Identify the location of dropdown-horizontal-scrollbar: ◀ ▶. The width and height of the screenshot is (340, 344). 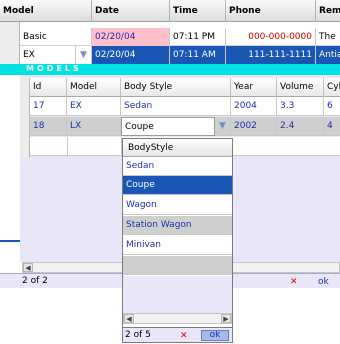
(177, 318).